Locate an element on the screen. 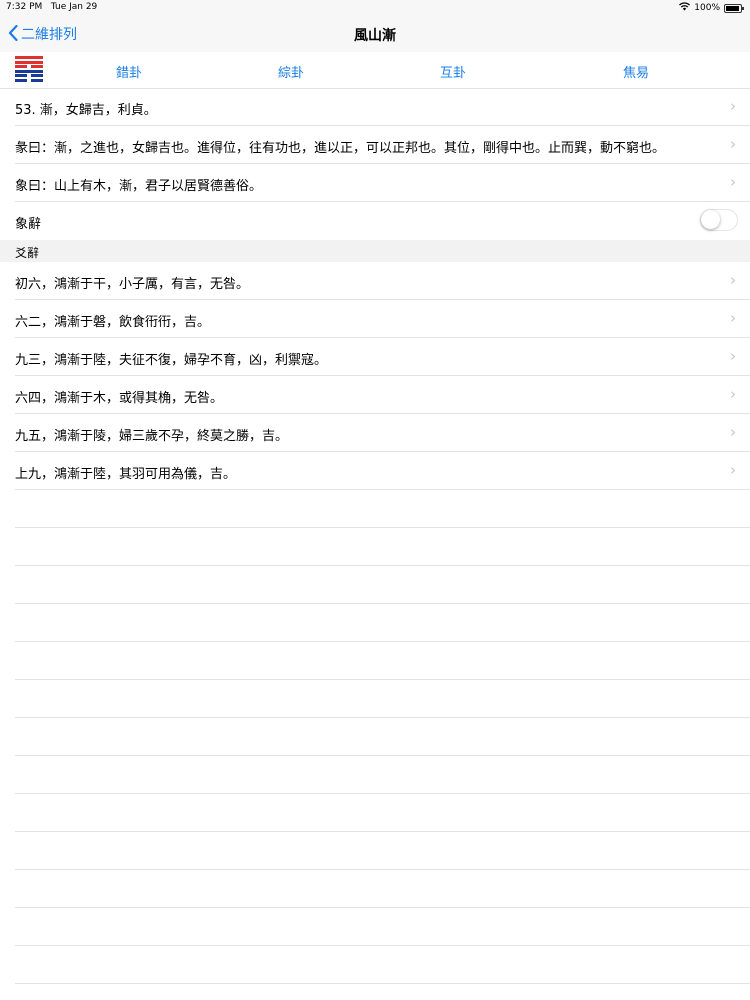  list-item-text: 53. 漸，女歸吉，利貞。 is located at coordinates (86, 110).